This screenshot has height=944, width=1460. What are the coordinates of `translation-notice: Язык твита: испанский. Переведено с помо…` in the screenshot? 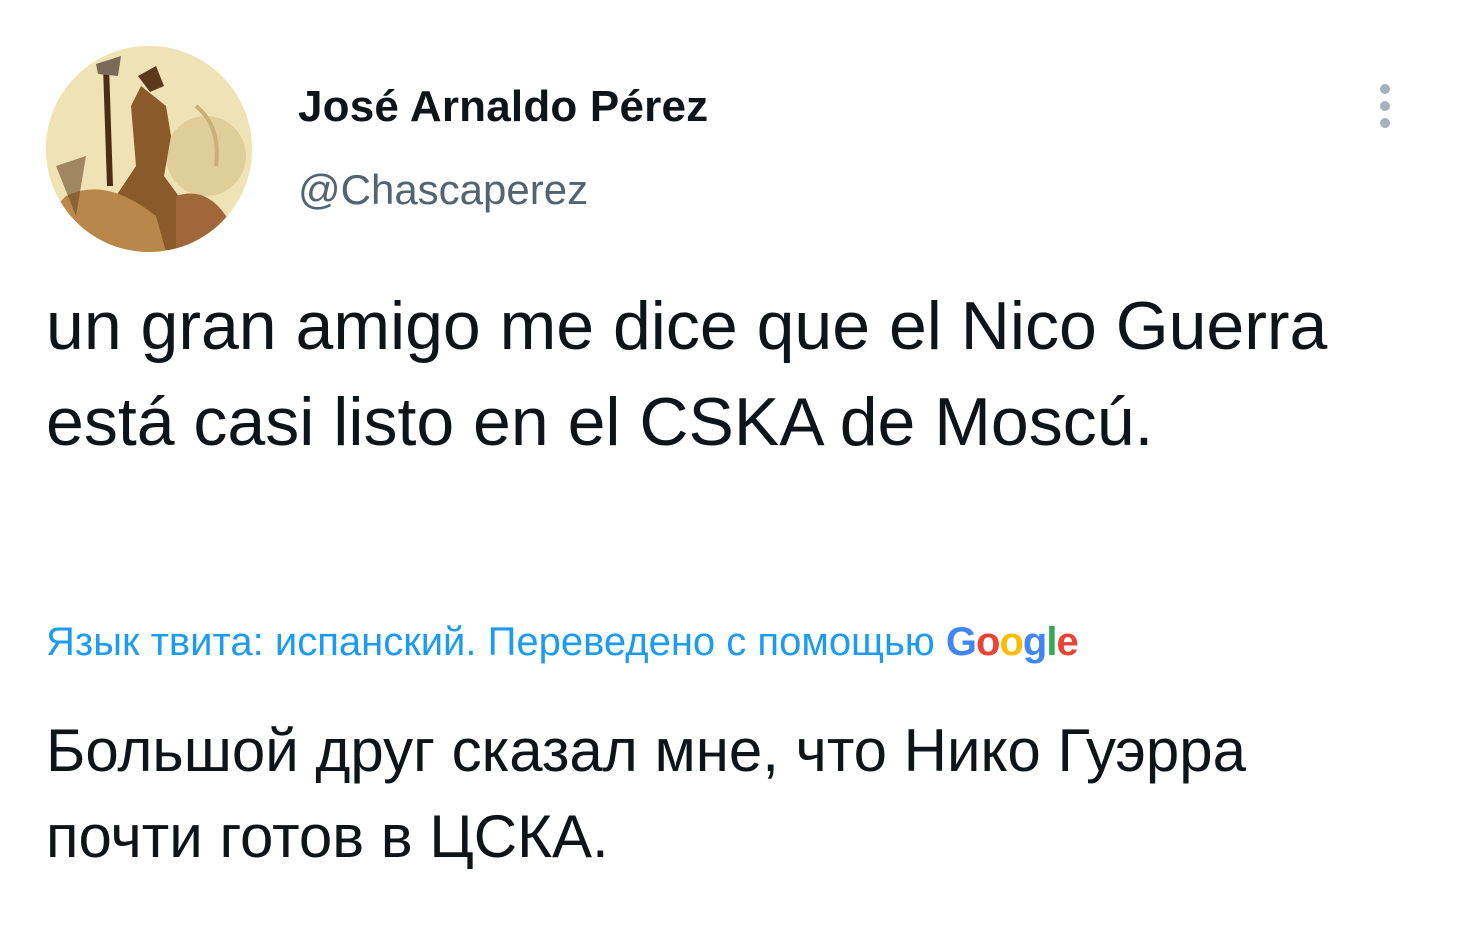 It's located at (562, 642).